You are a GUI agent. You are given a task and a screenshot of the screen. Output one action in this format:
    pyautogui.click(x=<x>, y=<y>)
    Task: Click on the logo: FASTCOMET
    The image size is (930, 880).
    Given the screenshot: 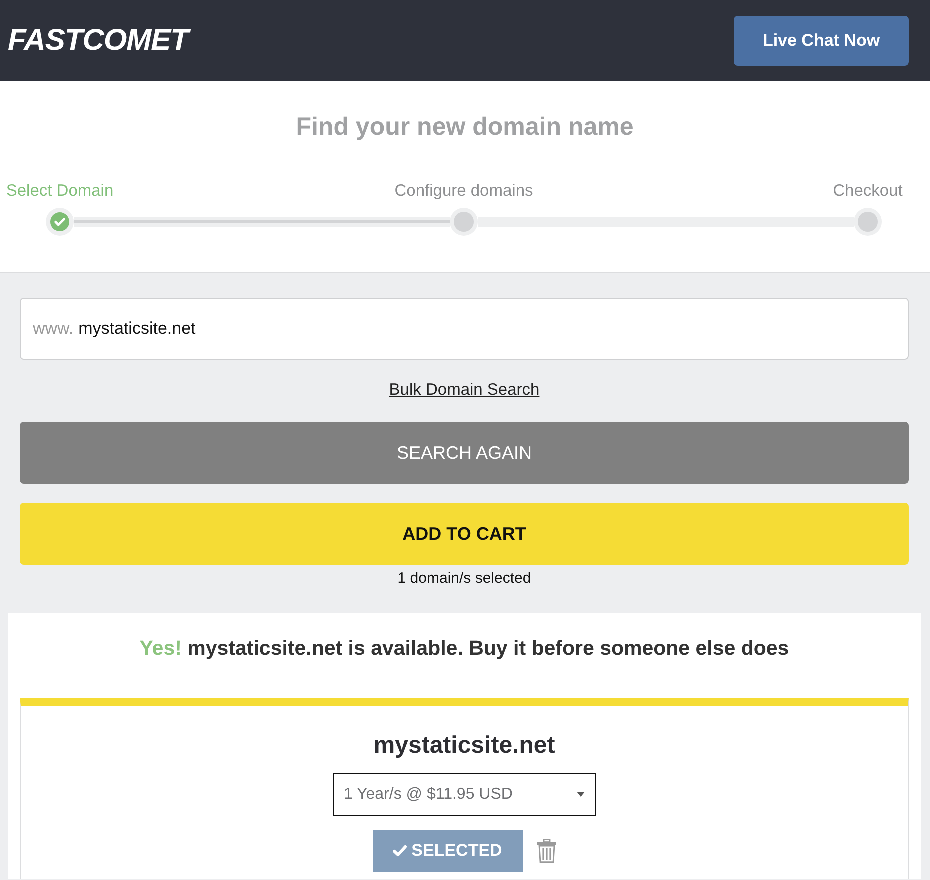 What is the action you would take?
    pyautogui.click(x=98, y=41)
    